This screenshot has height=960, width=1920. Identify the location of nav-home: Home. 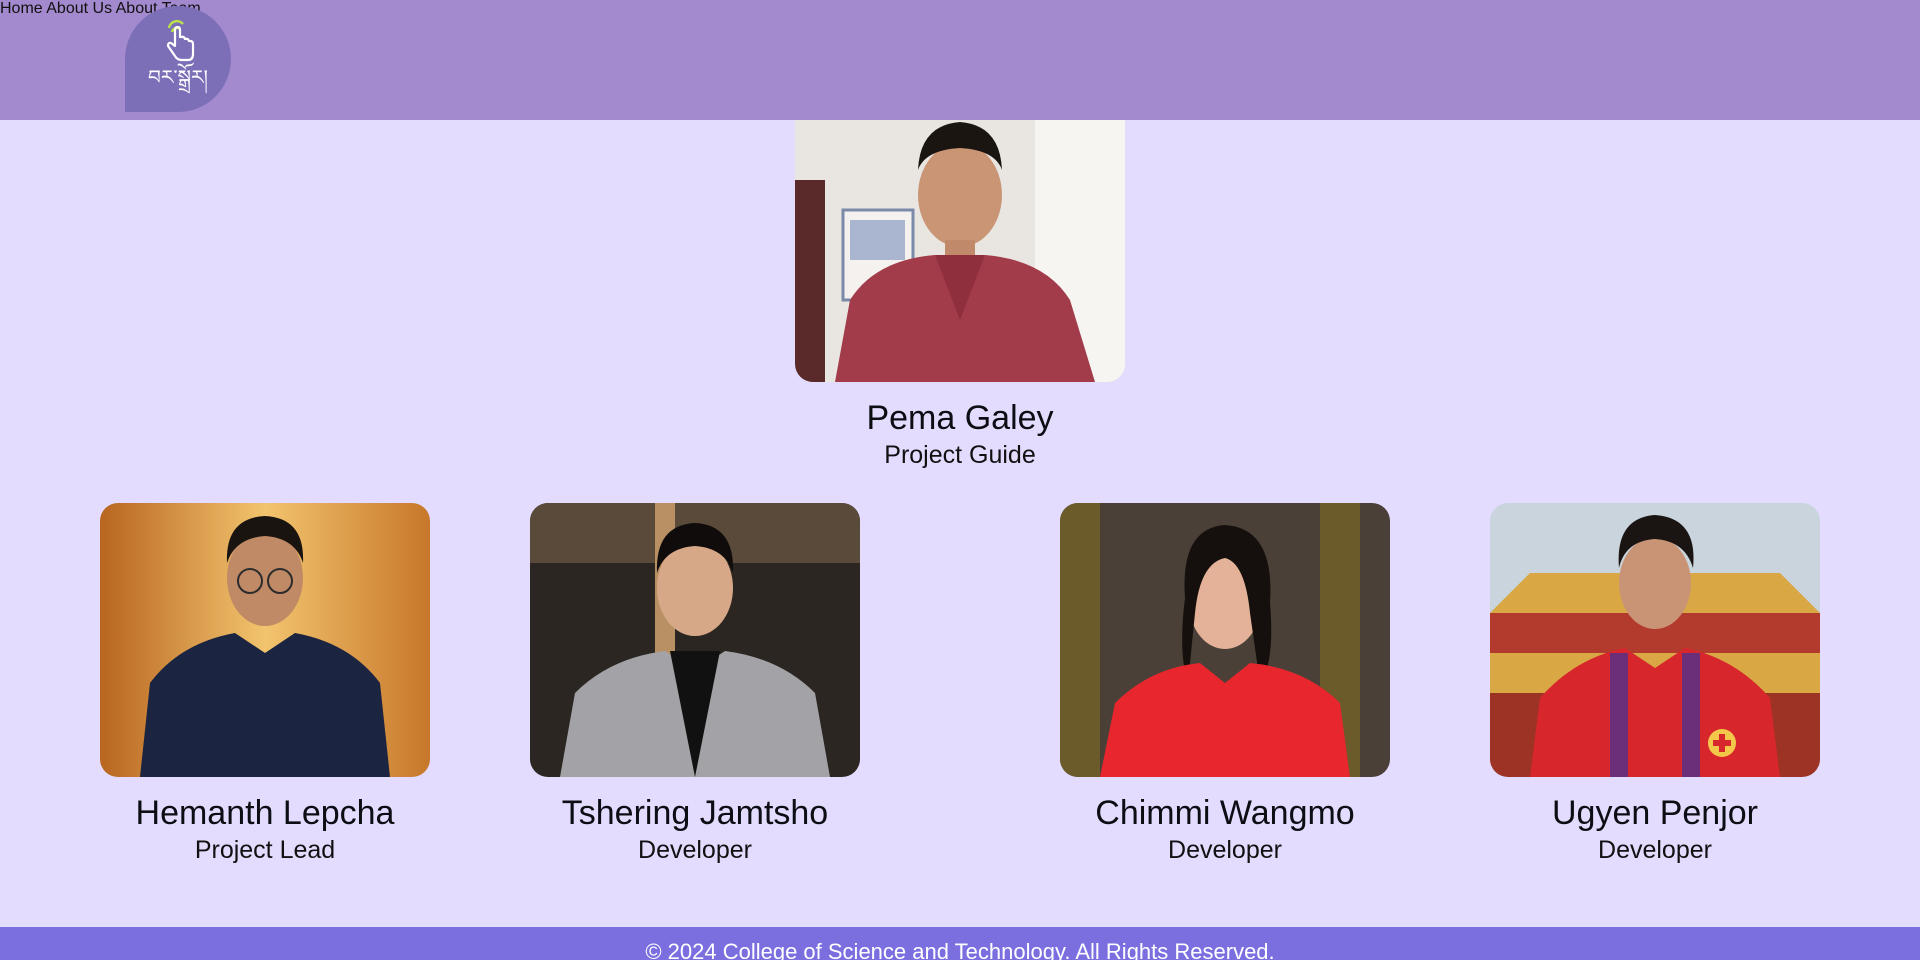
(21, 8).